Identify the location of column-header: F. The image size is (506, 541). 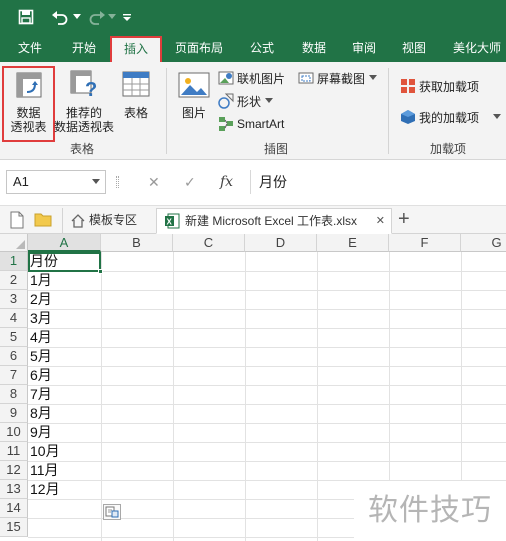
(425, 243).